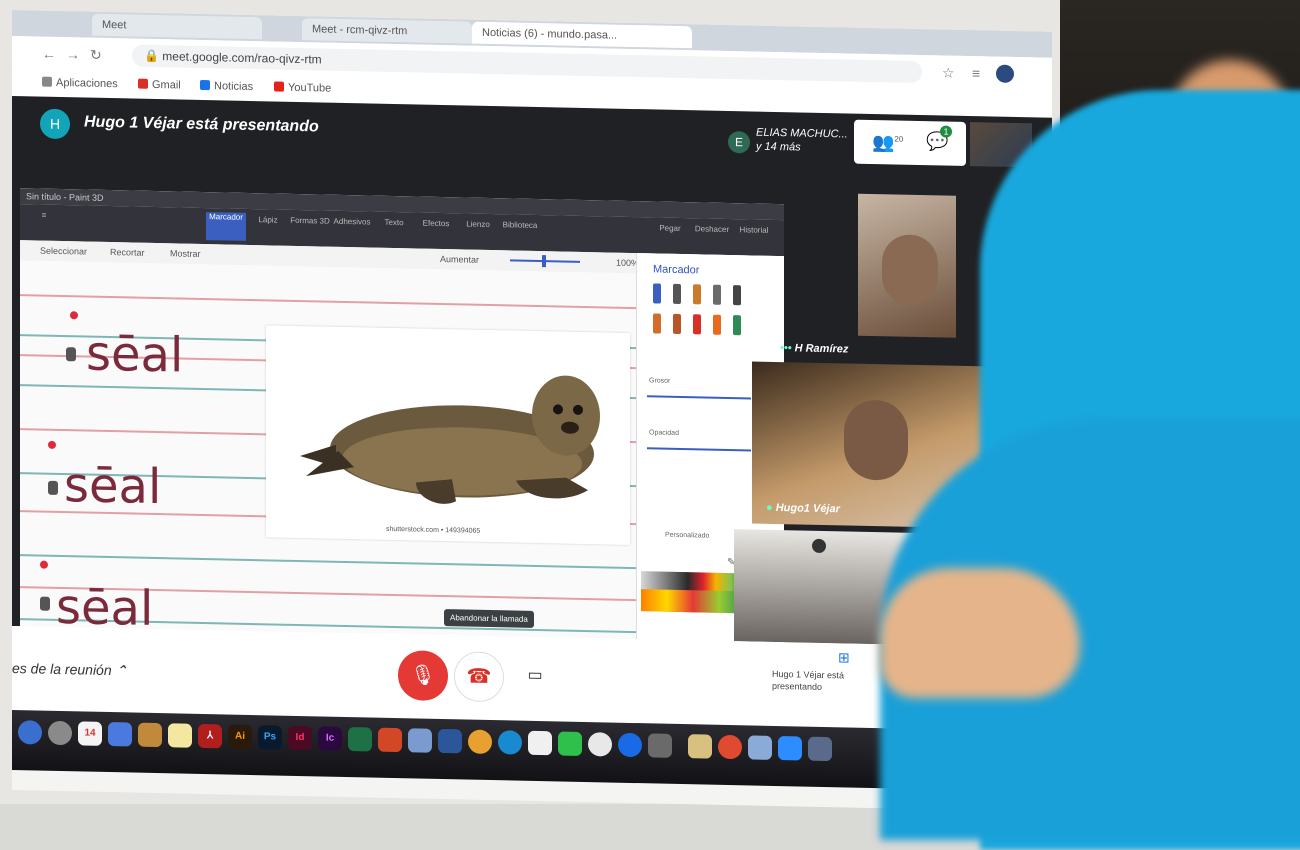  I want to click on eraser-tool, so click(737, 325).